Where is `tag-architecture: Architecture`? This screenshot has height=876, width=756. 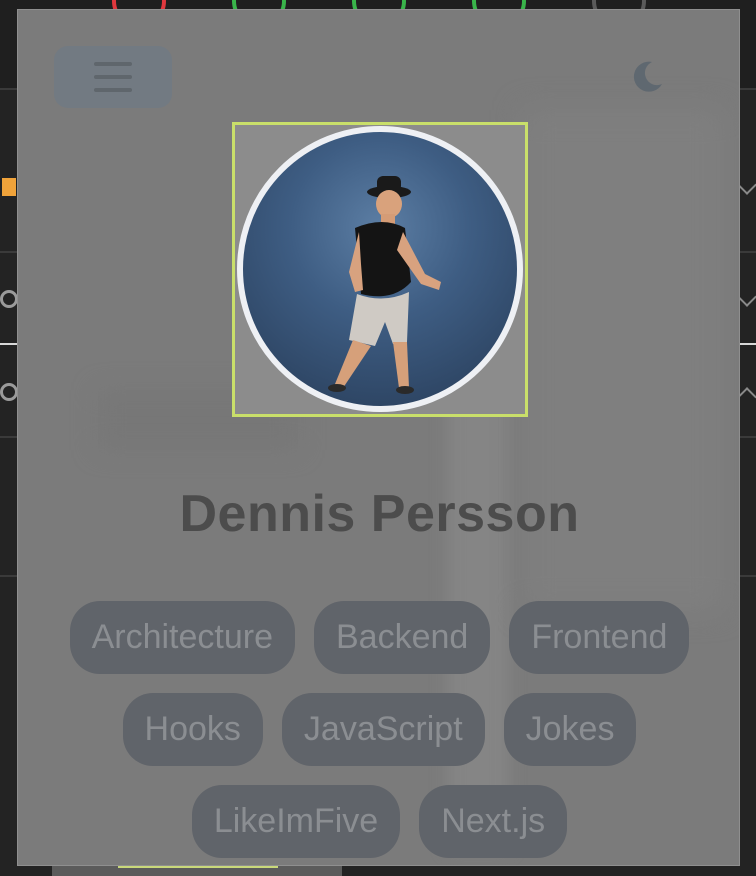 tag-architecture: Architecture is located at coordinates (182, 637).